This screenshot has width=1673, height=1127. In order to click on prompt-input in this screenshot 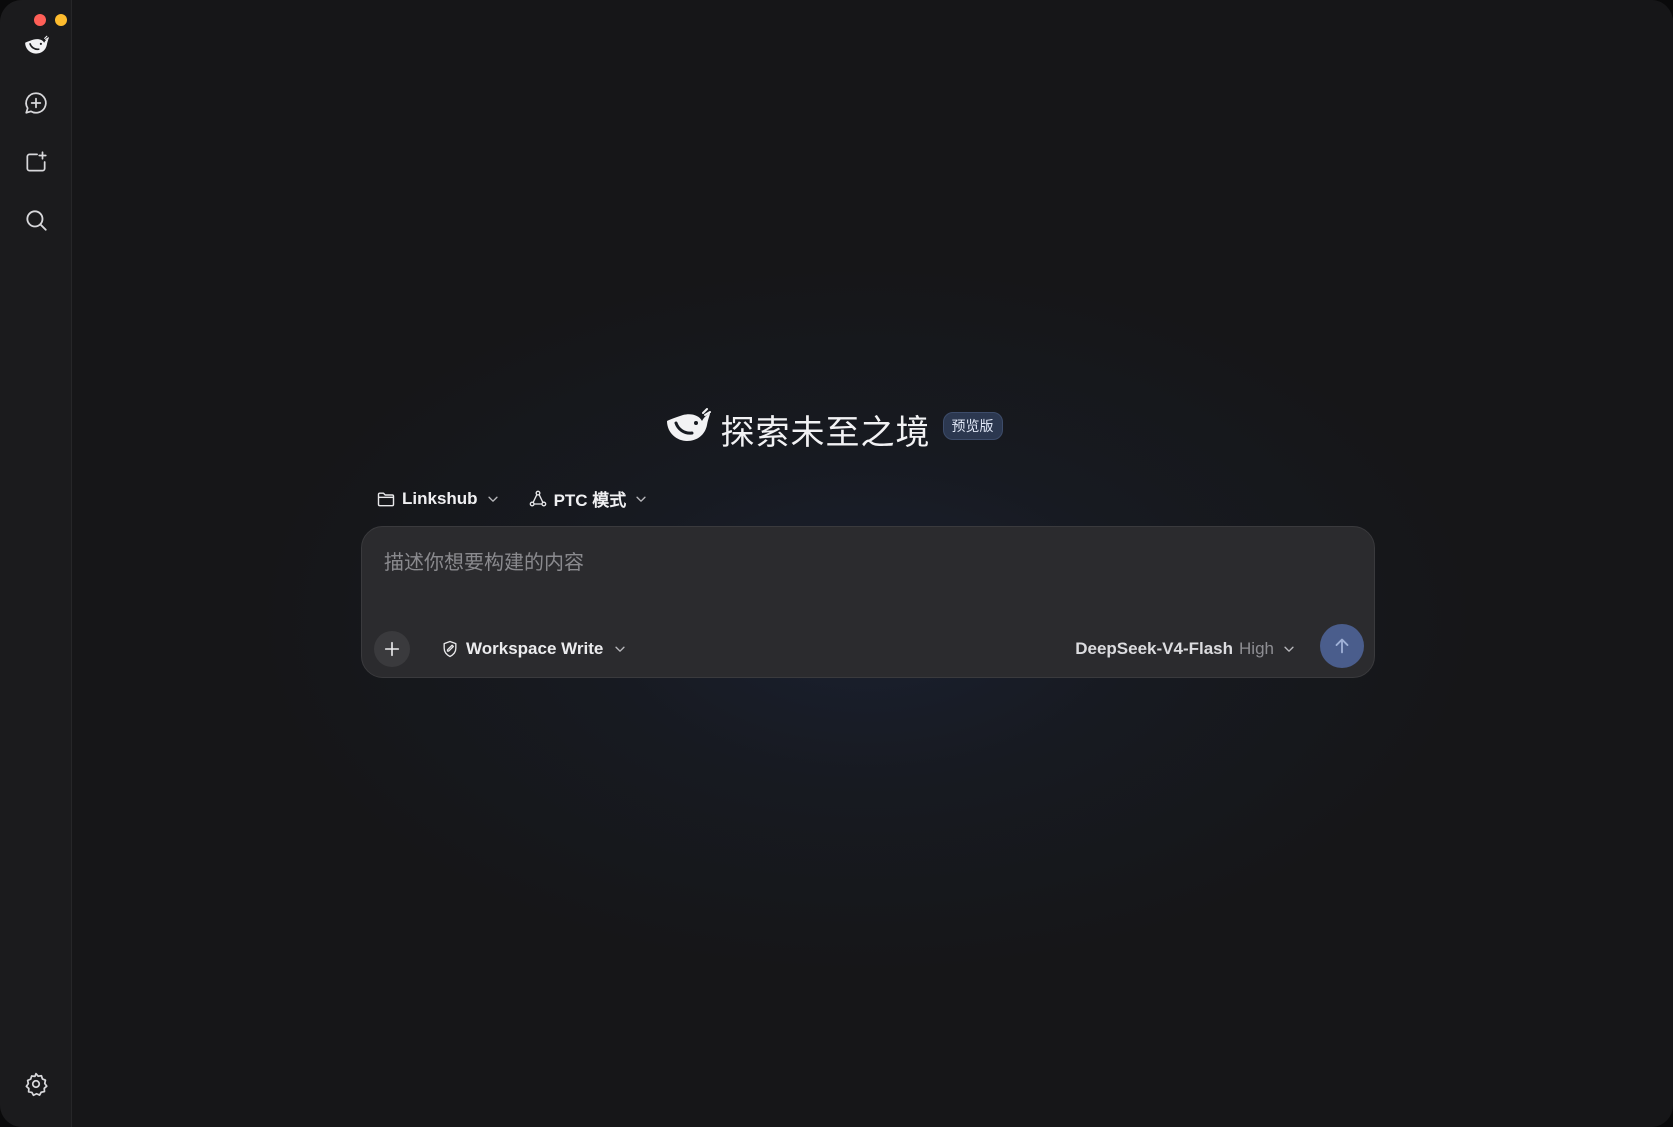, I will do `click(868, 562)`.